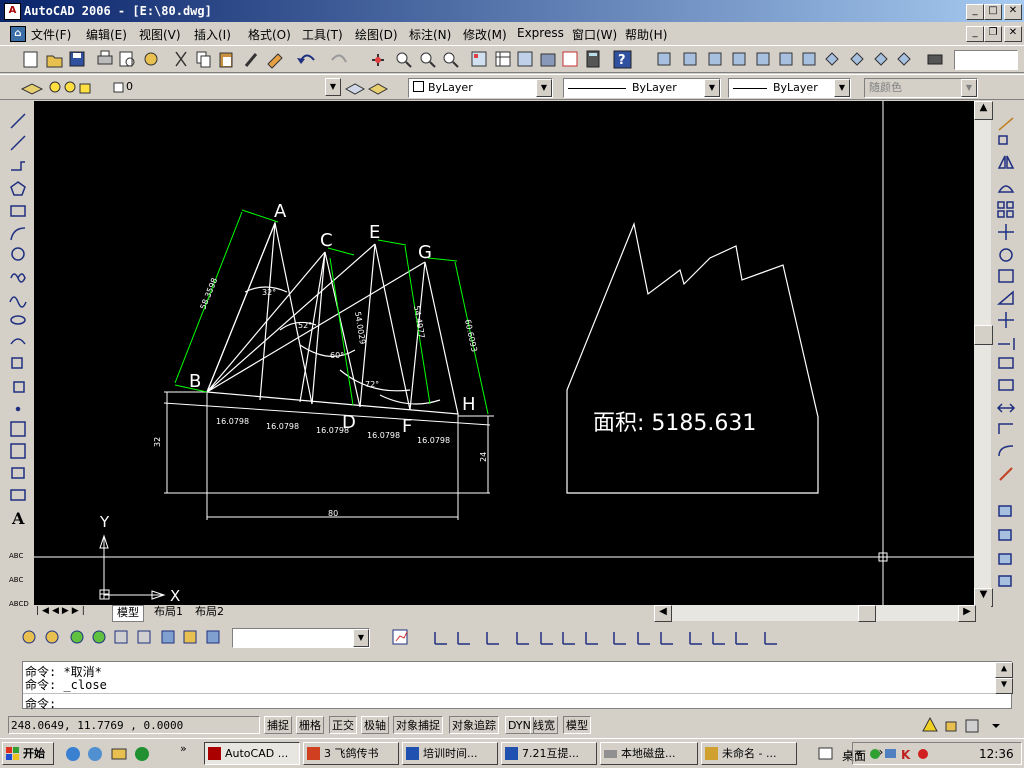 This screenshot has height=768, width=1024. What do you see at coordinates (503, 59) in the screenshot?
I see `design-center-icon` at bounding box center [503, 59].